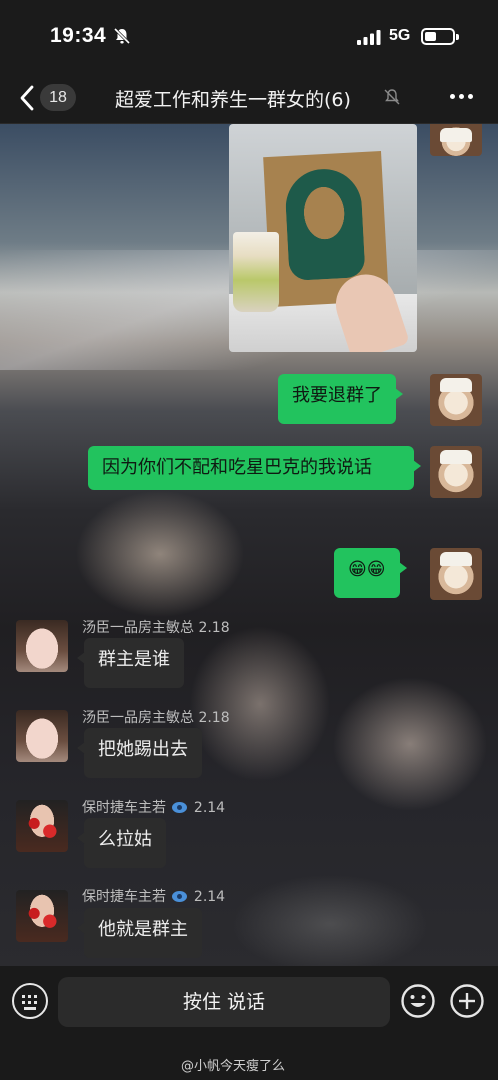  What do you see at coordinates (367, 569) in the screenshot?
I see `message-text: 😁😁` at bounding box center [367, 569].